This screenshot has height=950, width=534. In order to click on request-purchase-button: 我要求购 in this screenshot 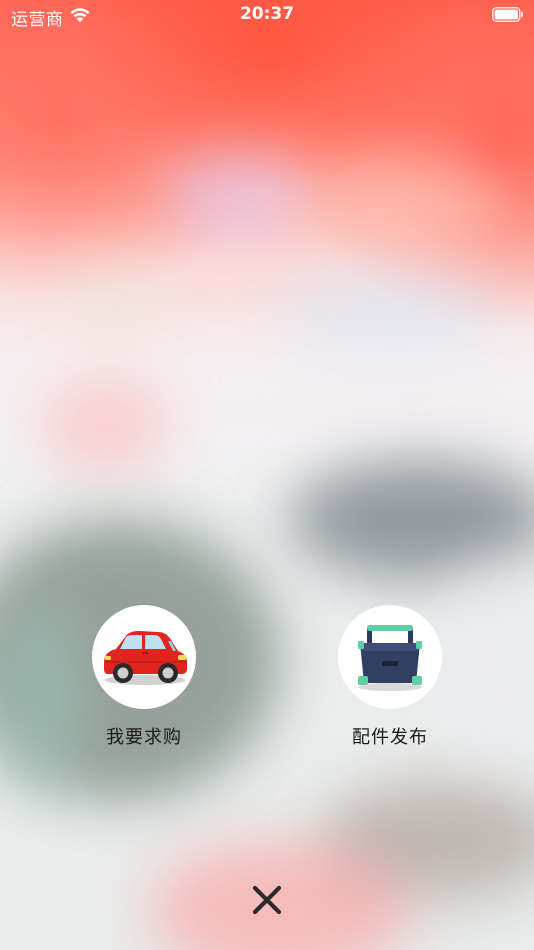, I will do `click(144, 677)`.